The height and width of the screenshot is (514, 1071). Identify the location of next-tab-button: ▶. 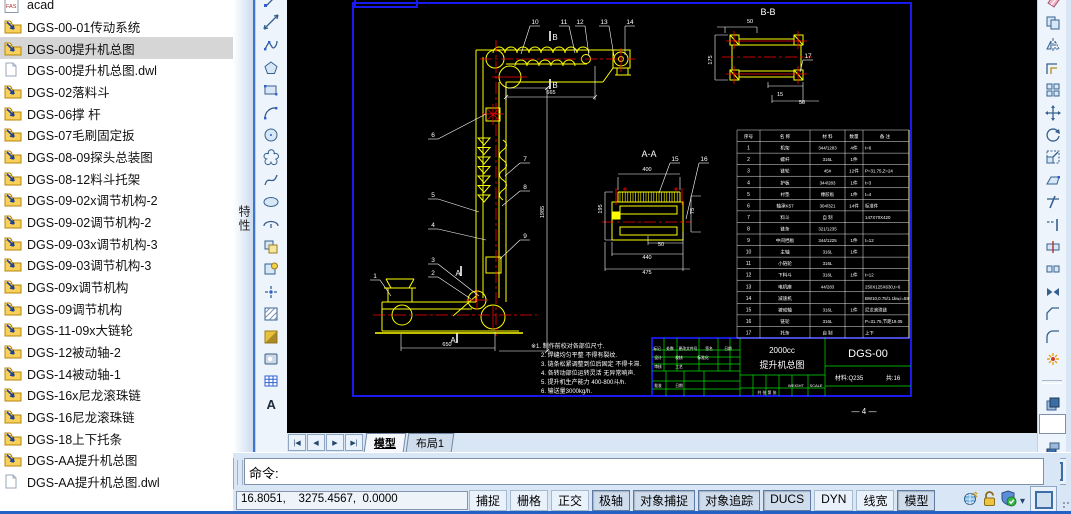
(335, 442).